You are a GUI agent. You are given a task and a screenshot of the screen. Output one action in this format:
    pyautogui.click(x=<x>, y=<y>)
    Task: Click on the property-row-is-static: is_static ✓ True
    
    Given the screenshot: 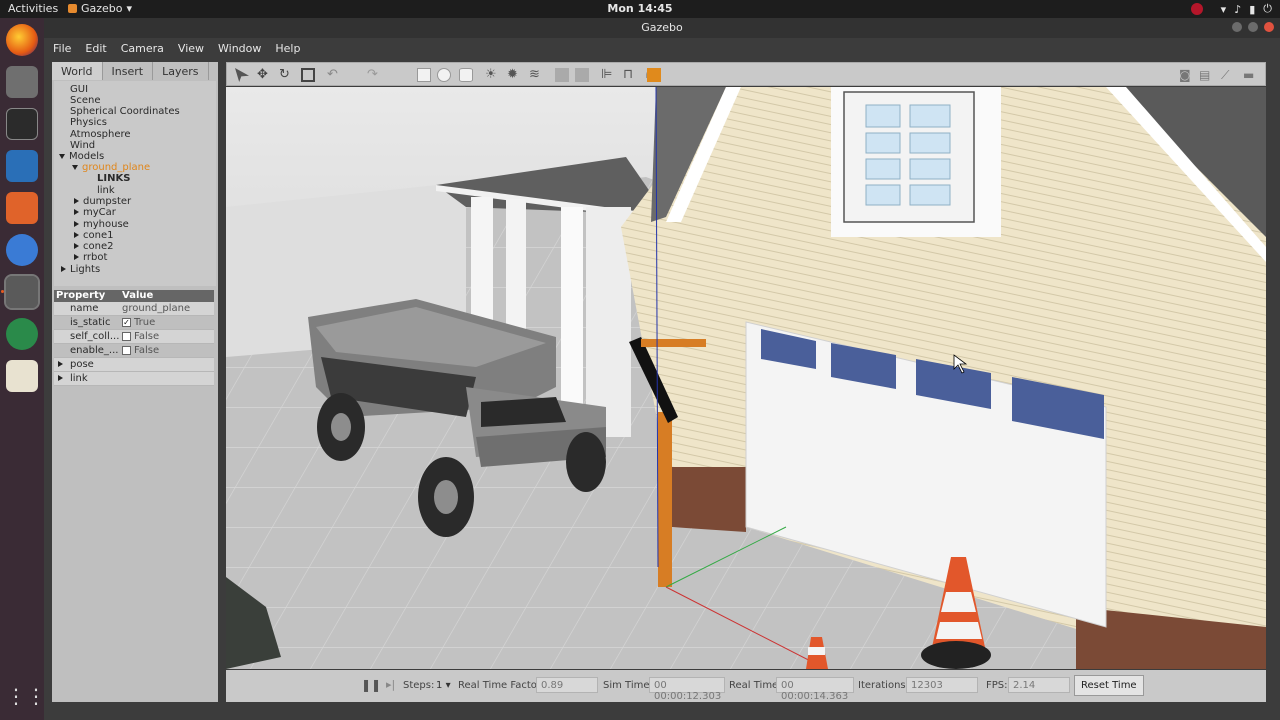 What is the action you would take?
    pyautogui.click(x=134, y=323)
    